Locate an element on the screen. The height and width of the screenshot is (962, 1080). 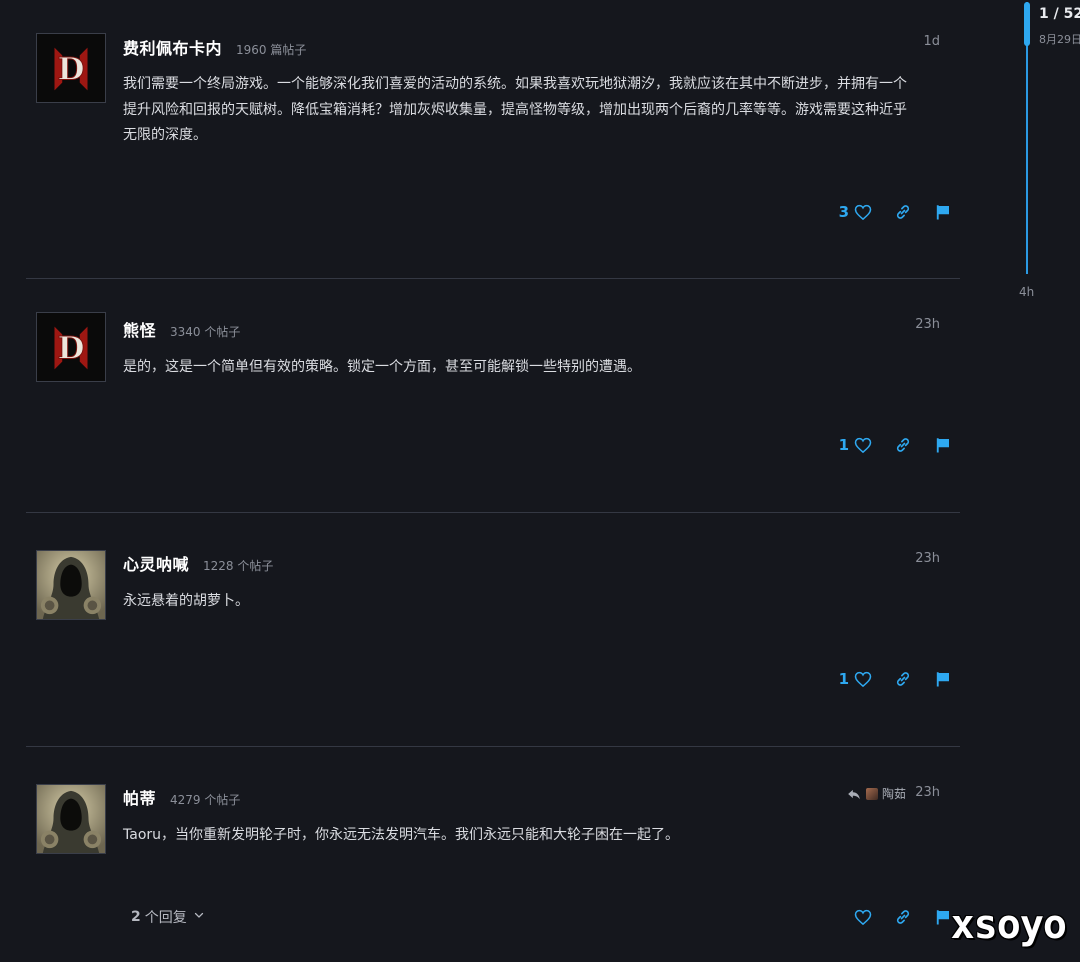
post-actions is located at coordinates (900, 917).